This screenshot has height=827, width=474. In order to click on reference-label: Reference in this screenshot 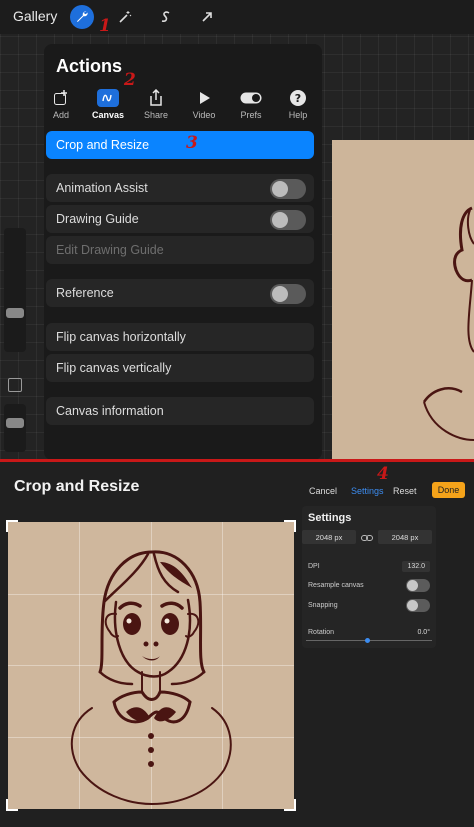, I will do `click(85, 293)`.